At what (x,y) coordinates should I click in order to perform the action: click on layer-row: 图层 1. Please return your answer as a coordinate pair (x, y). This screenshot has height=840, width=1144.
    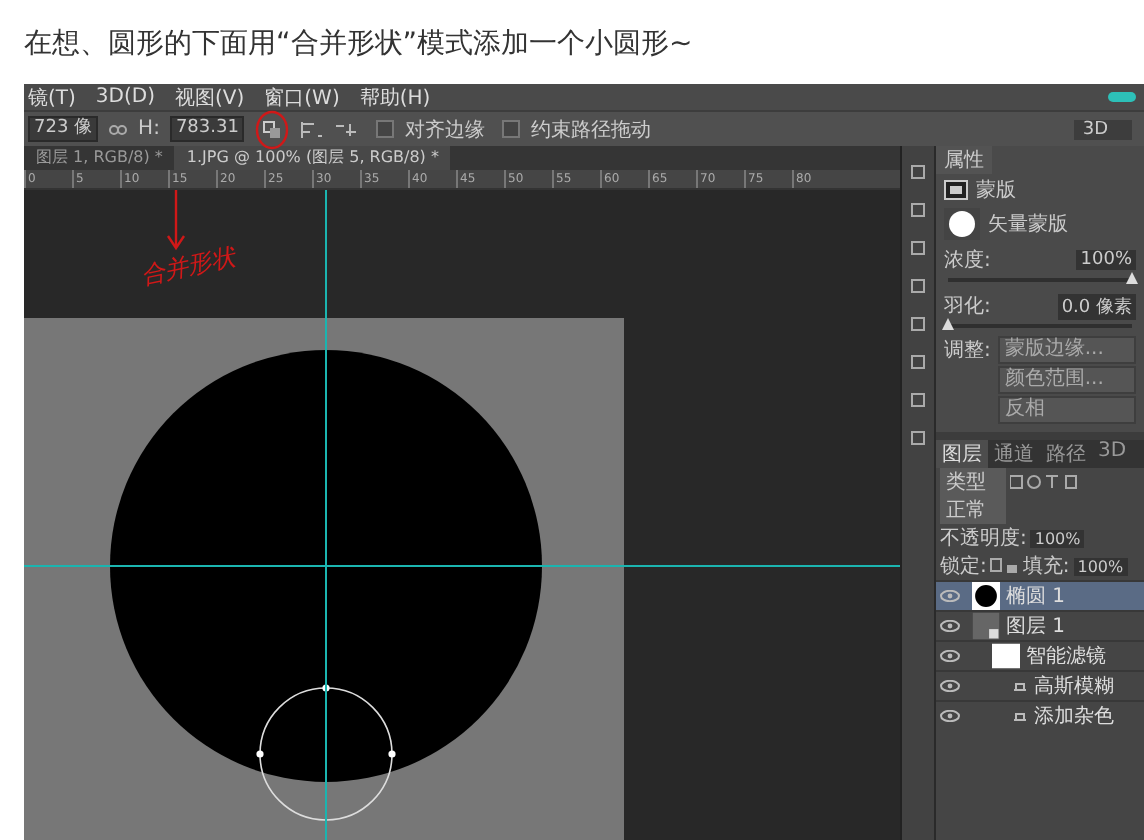
    Looking at the image, I should click on (1040, 625).